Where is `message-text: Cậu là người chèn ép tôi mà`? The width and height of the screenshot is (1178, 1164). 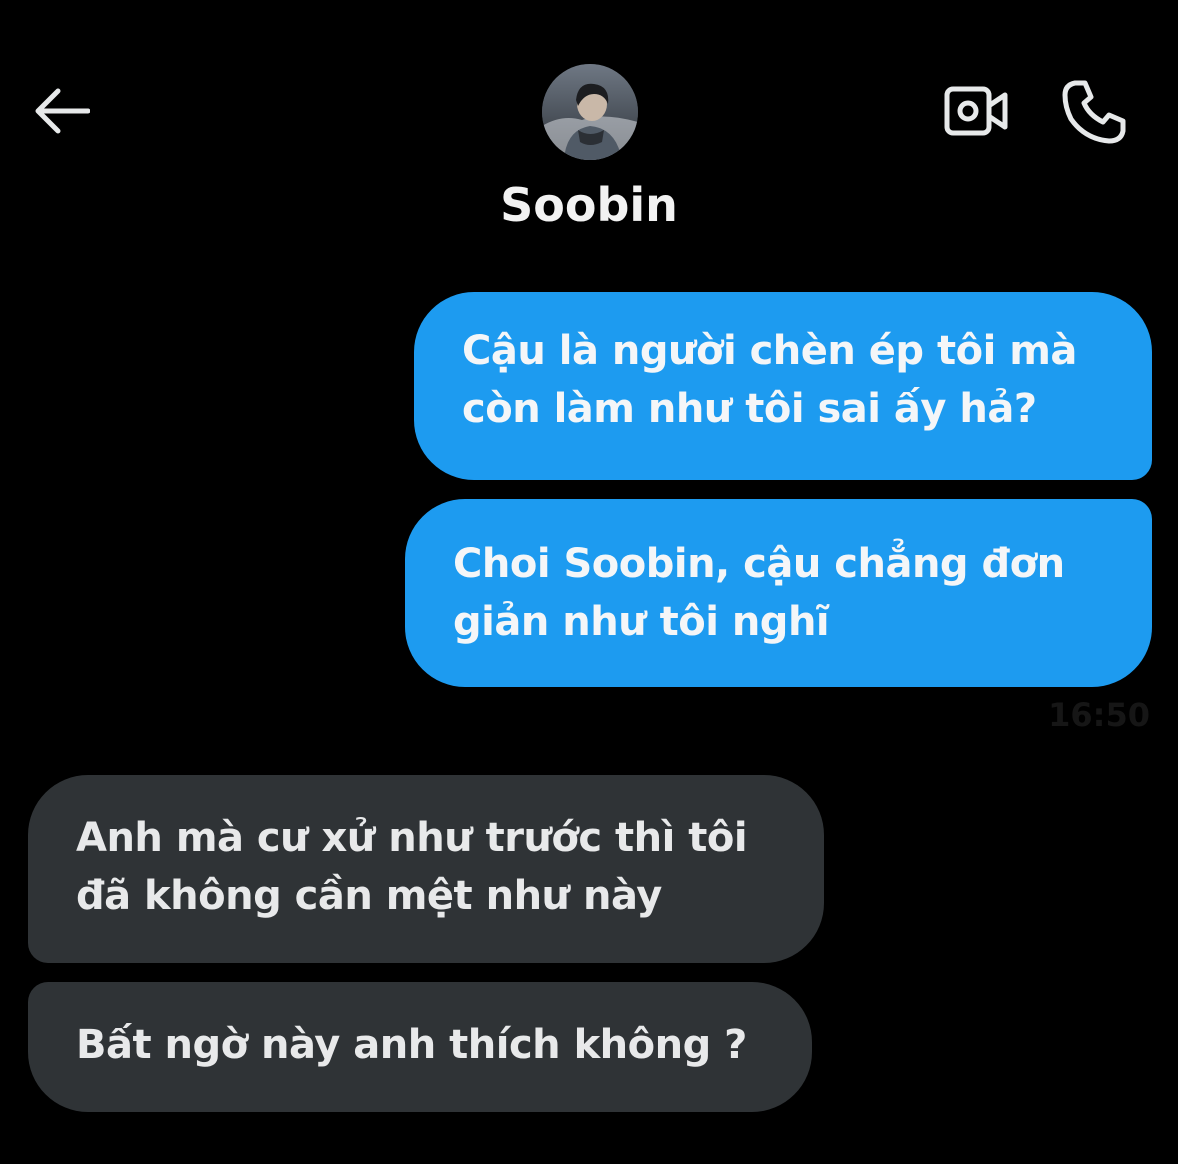 message-text: Cậu là người chèn ép tôi mà is located at coordinates (769, 351).